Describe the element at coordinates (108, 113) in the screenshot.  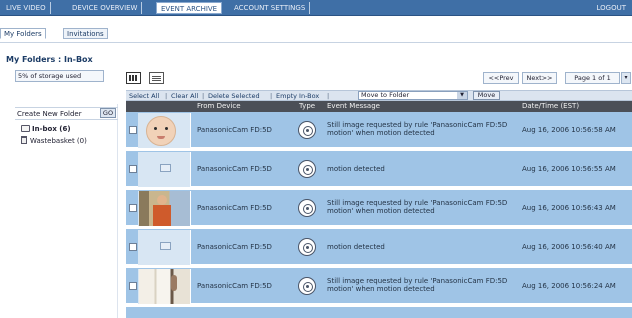
I see `create-folder-go-button: GO` at that location.